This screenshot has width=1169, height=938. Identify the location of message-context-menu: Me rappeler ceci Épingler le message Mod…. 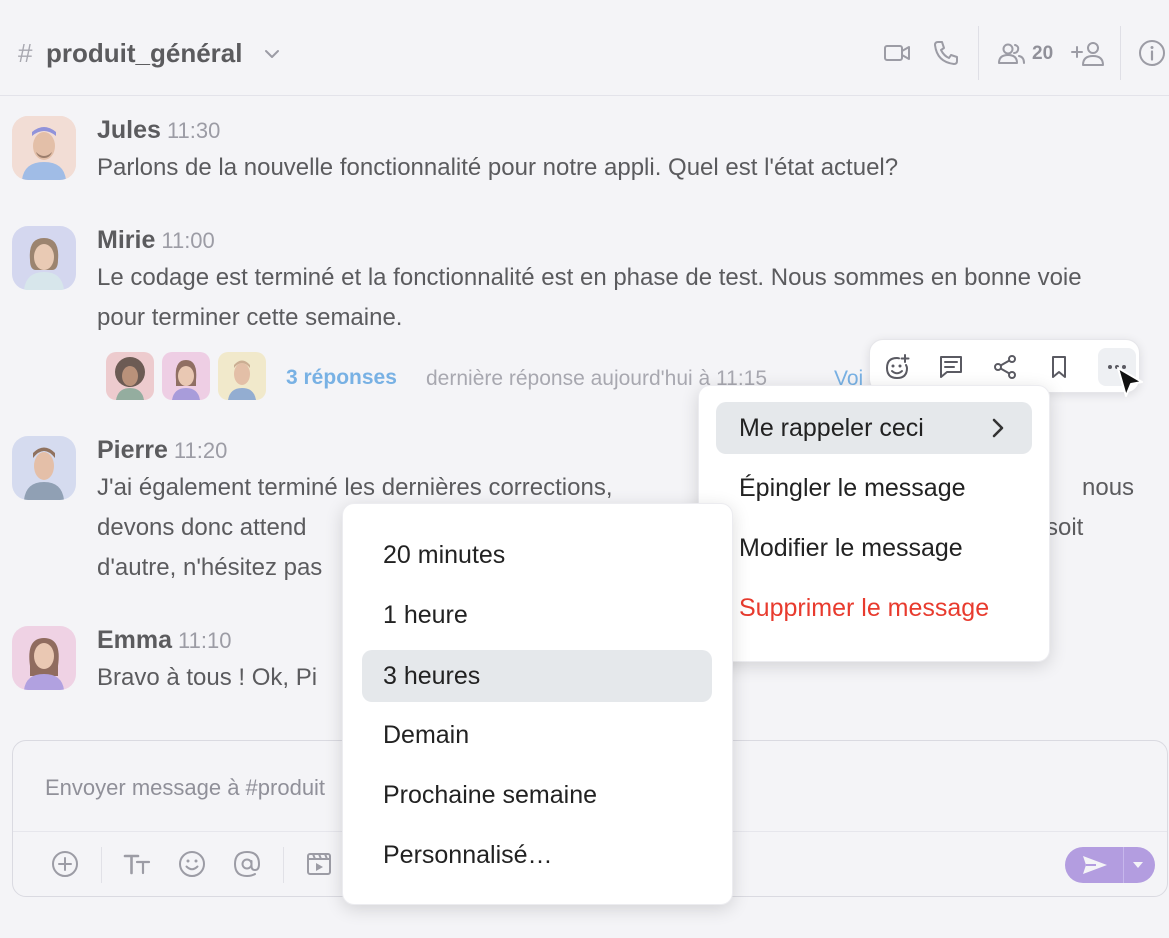
(874, 523).